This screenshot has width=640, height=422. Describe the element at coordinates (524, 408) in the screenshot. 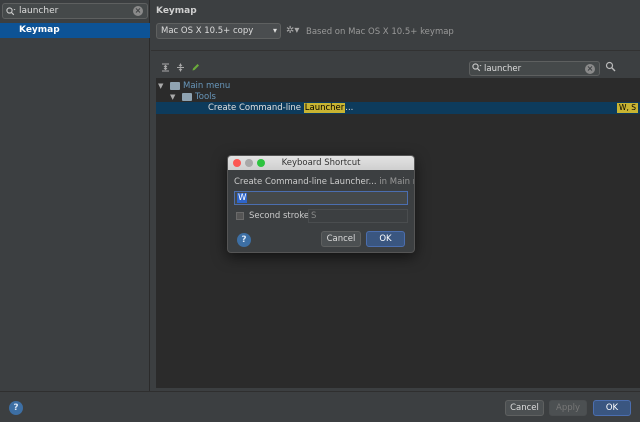

I see `cancel-button: Cancel` at that location.